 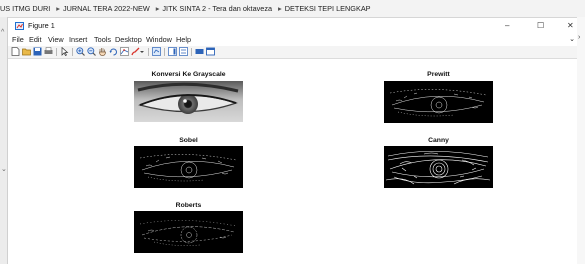 I want to click on menu-help: Help, so click(x=183, y=40).